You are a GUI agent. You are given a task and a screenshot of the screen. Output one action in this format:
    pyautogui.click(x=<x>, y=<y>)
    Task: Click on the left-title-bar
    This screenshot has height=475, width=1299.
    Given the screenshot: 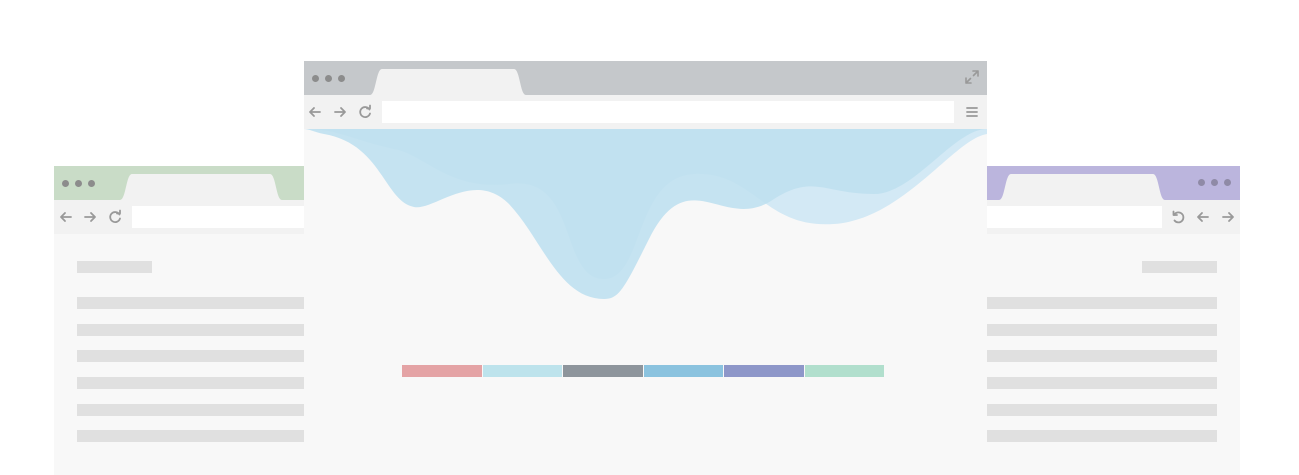 What is the action you would take?
    pyautogui.click(x=179, y=183)
    